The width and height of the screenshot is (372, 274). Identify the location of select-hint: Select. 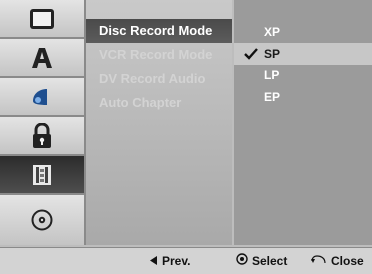
(261, 261).